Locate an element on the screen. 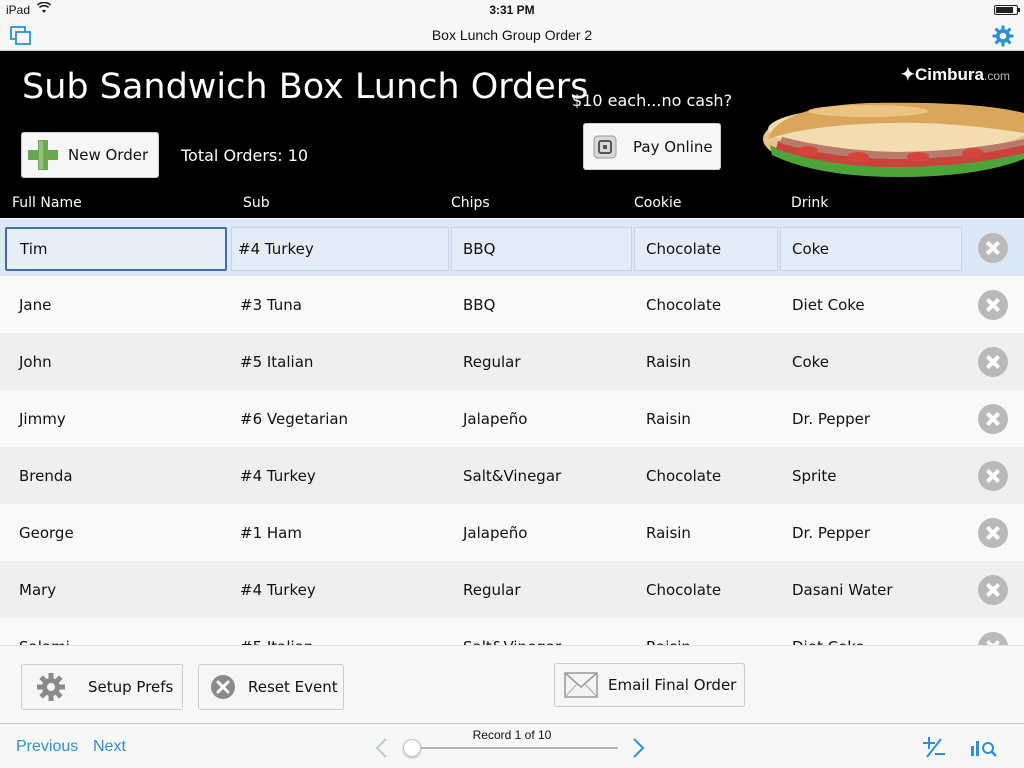 This screenshot has width=1024, height=768. brand-name: Cimbura is located at coordinates (949, 74).